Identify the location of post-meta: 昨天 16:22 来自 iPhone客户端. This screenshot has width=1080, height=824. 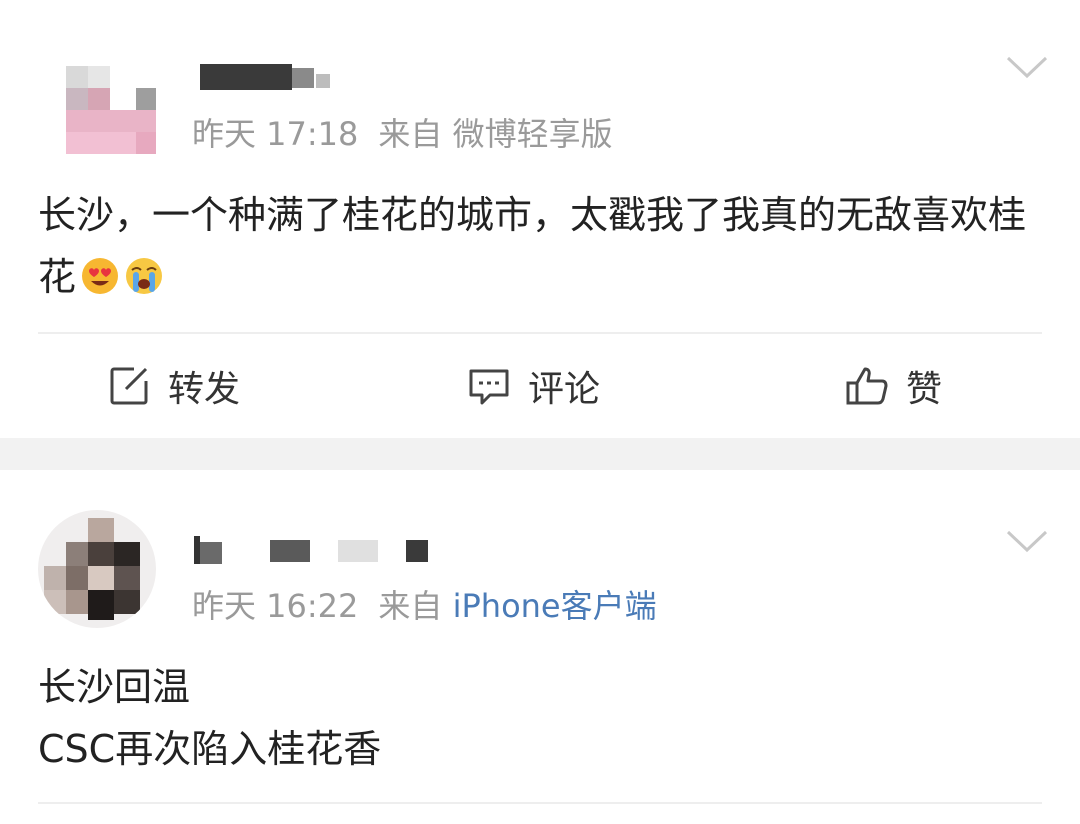
(424, 606).